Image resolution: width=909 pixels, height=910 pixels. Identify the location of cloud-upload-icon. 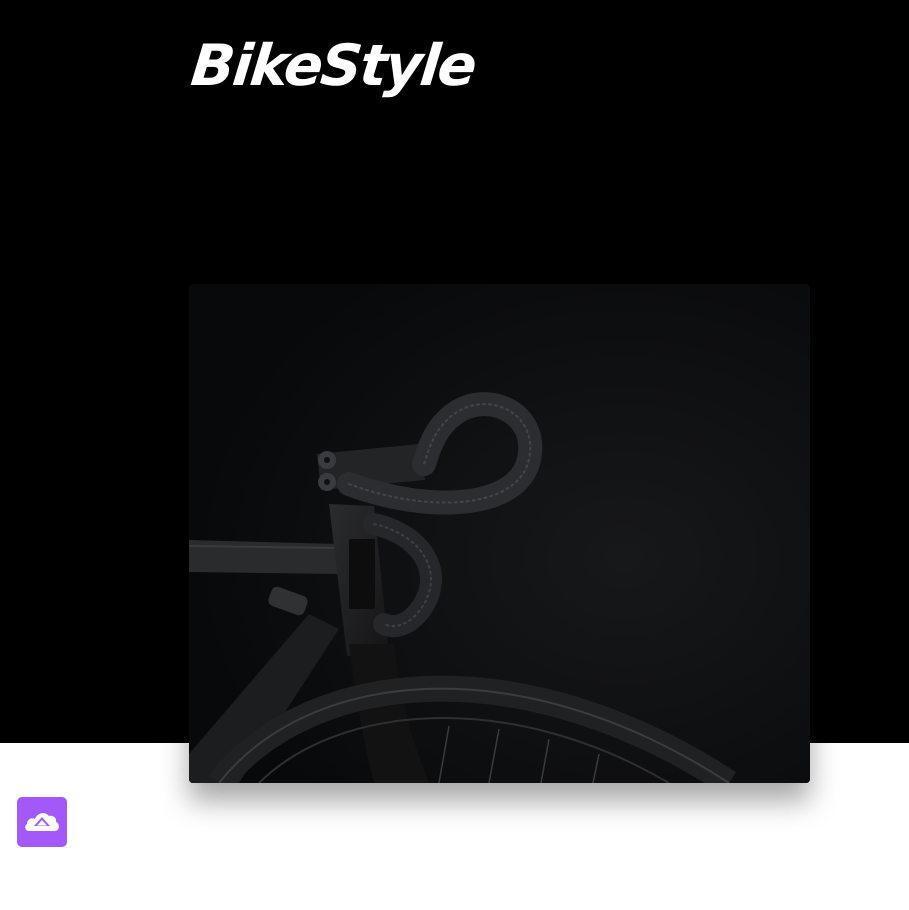
(42, 822).